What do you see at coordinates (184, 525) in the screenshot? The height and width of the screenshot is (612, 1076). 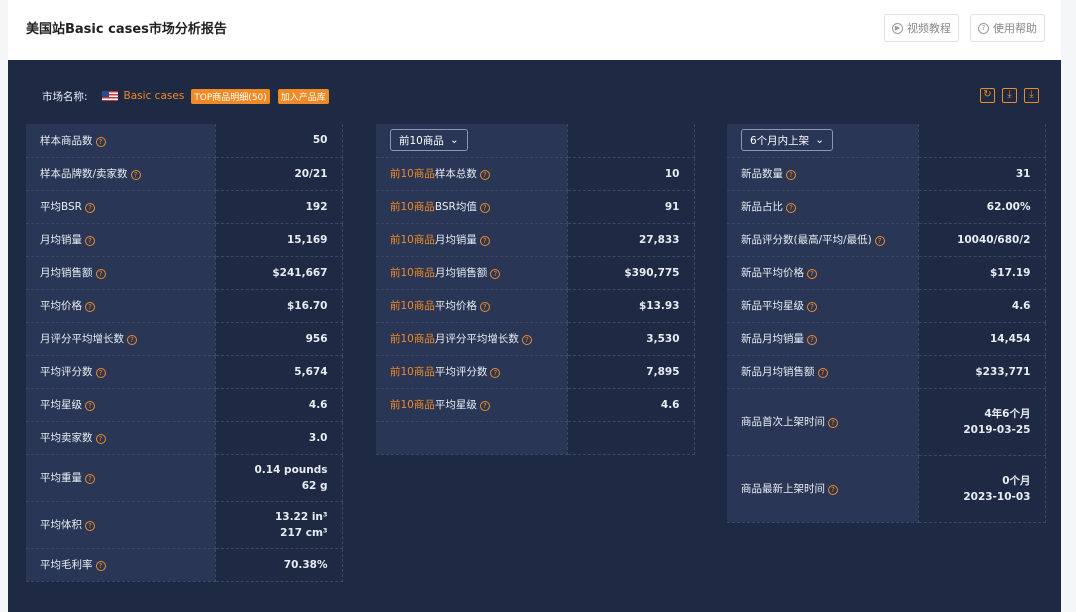 I see `stat-row: 平均体积? 13.22 in³ 217 cm³` at bounding box center [184, 525].